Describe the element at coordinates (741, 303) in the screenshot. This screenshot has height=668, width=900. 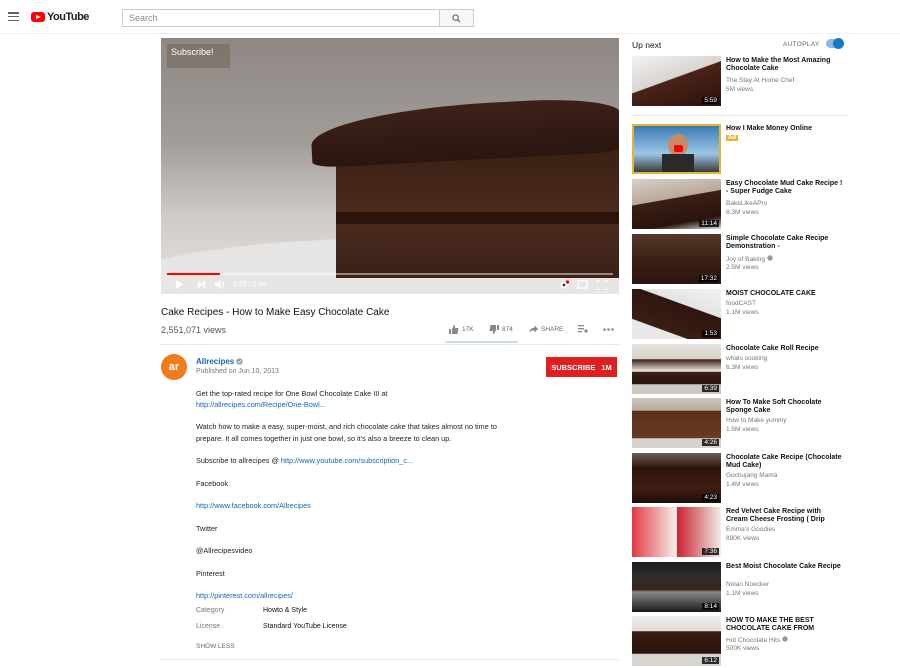
I see `recommended-channel: foodCAST` at that location.